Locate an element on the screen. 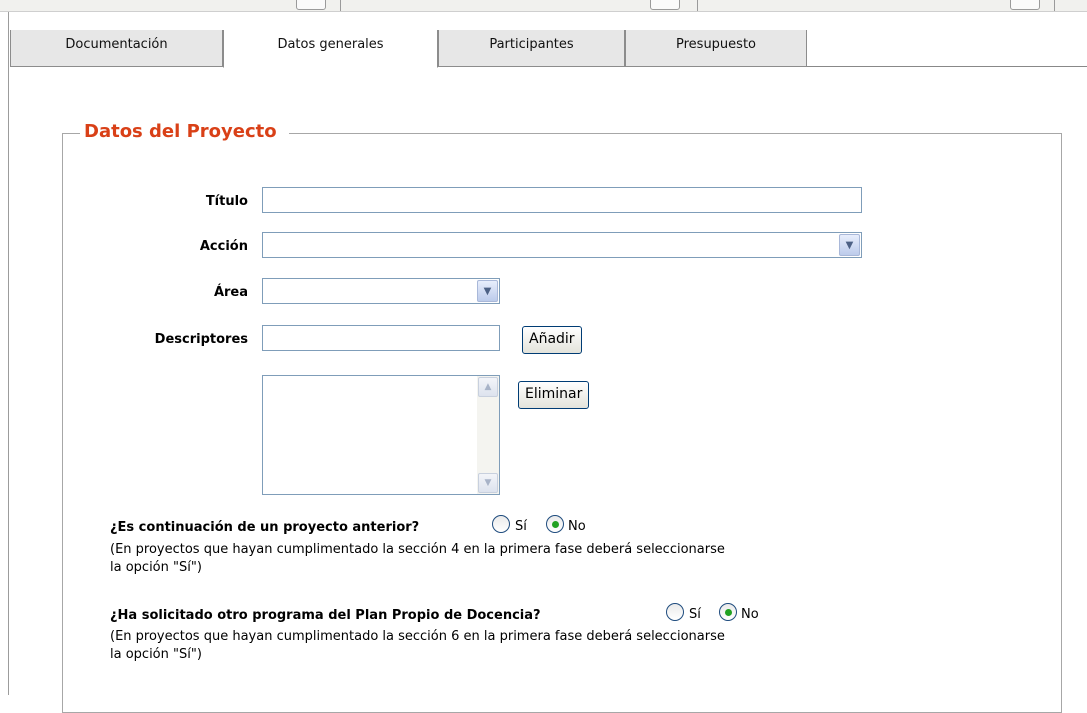 The height and width of the screenshot is (713, 1087). radio-other-program-no is located at coordinates (728, 612).